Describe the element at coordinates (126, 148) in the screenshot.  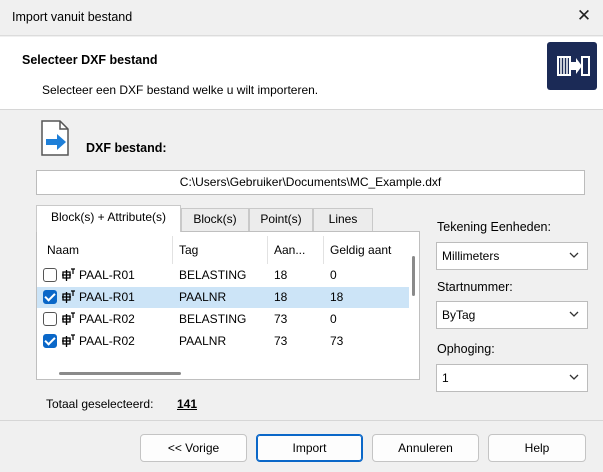
I see `dxf-file-label: DXF bestand:` at that location.